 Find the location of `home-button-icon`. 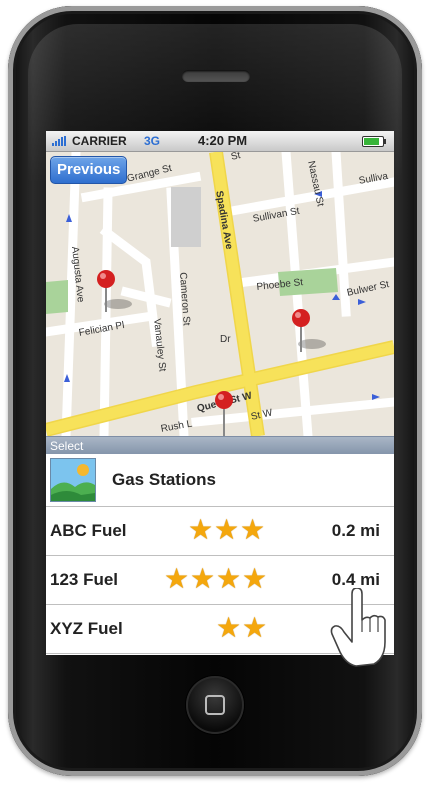

home-button-icon is located at coordinates (215, 705).